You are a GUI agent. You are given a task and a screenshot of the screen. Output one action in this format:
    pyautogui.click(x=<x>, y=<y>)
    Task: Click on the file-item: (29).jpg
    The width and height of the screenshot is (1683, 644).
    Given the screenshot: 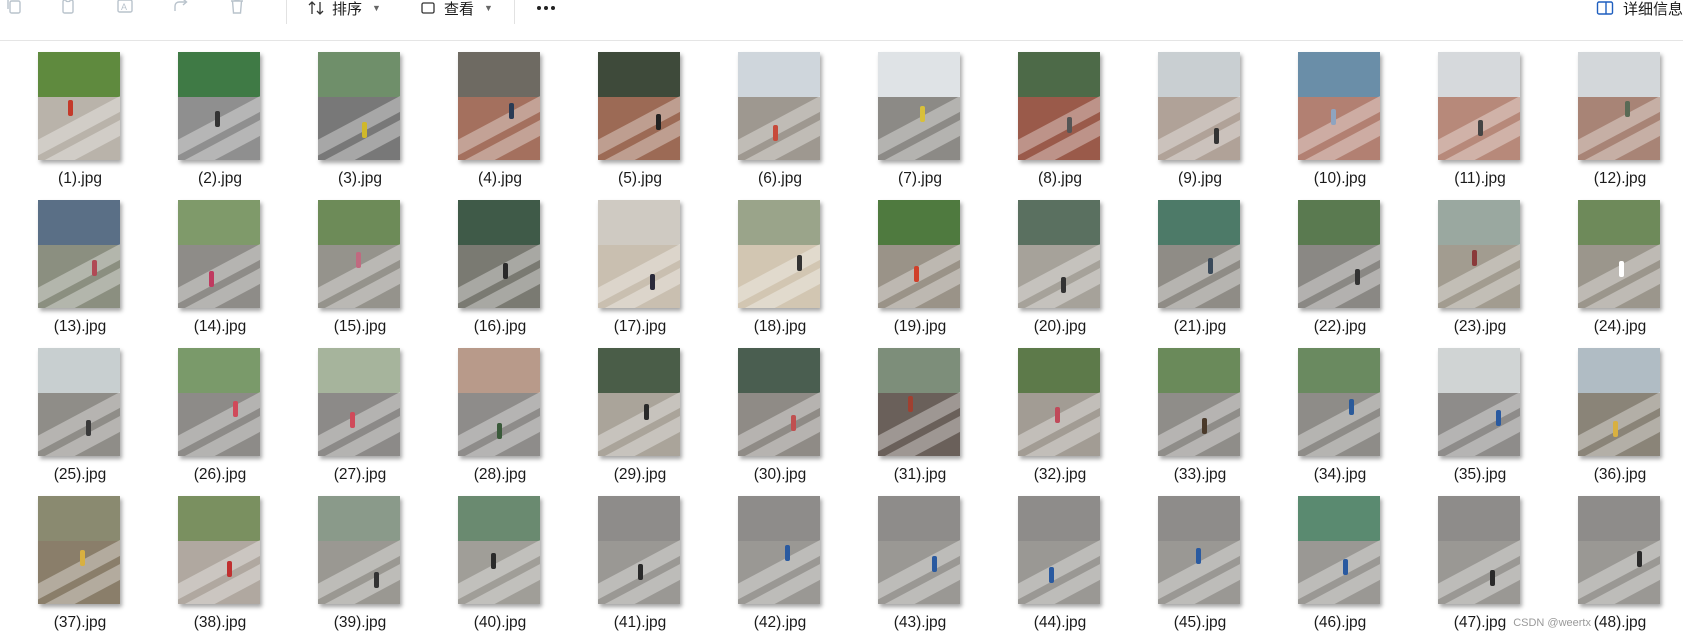 What is the action you would take?
    pyautogui.click(x=640, y=422)
    